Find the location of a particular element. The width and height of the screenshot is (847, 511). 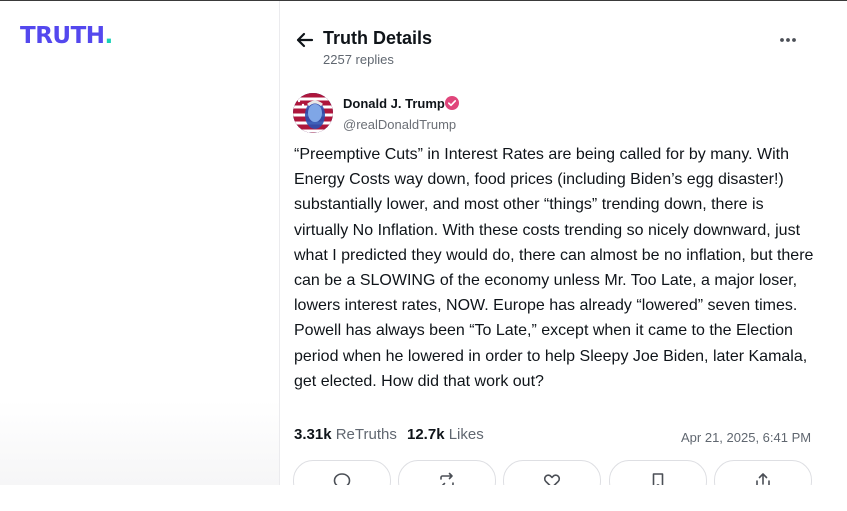

verified-badge-icon is located at coordinates (452, 103).